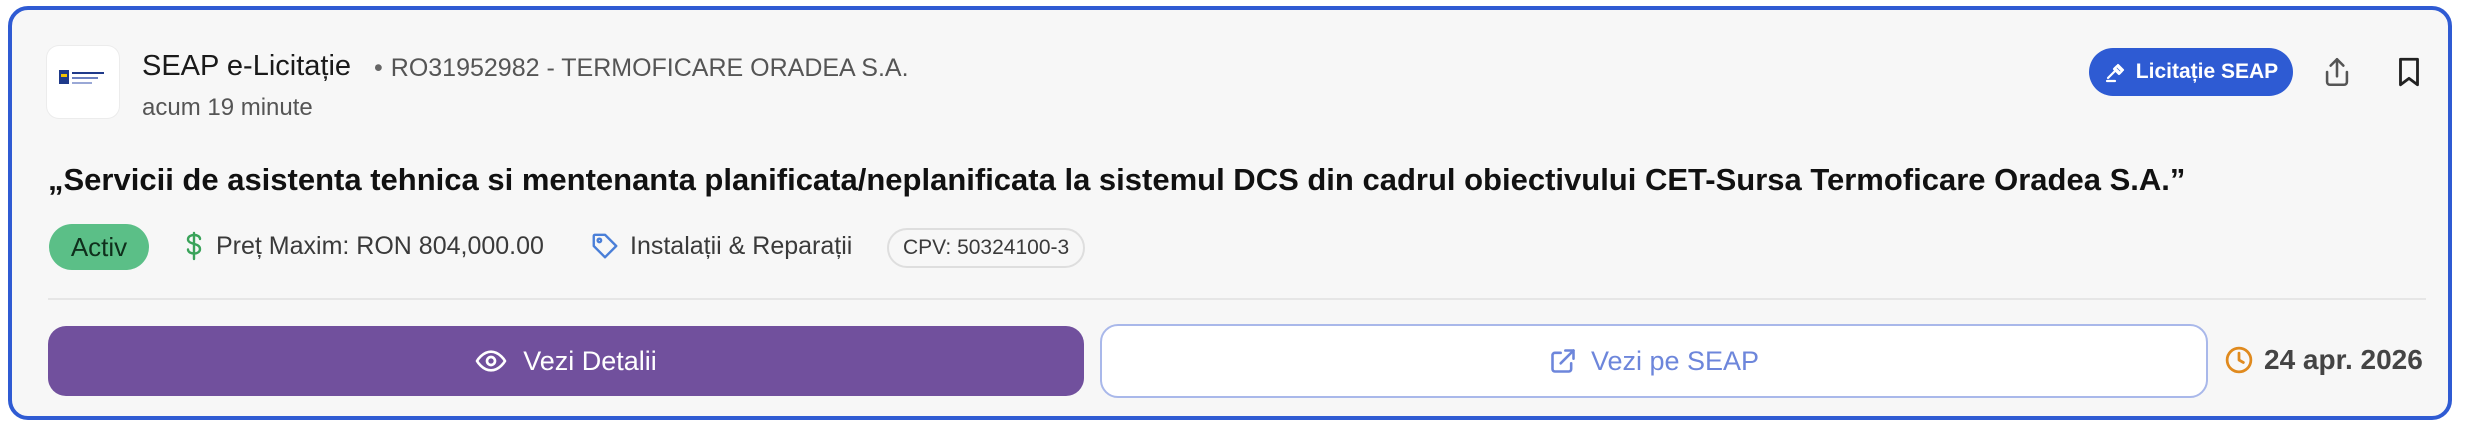 This screenshot has height=432, width=2466. I want to click on eye-icon, so click(491, 361).